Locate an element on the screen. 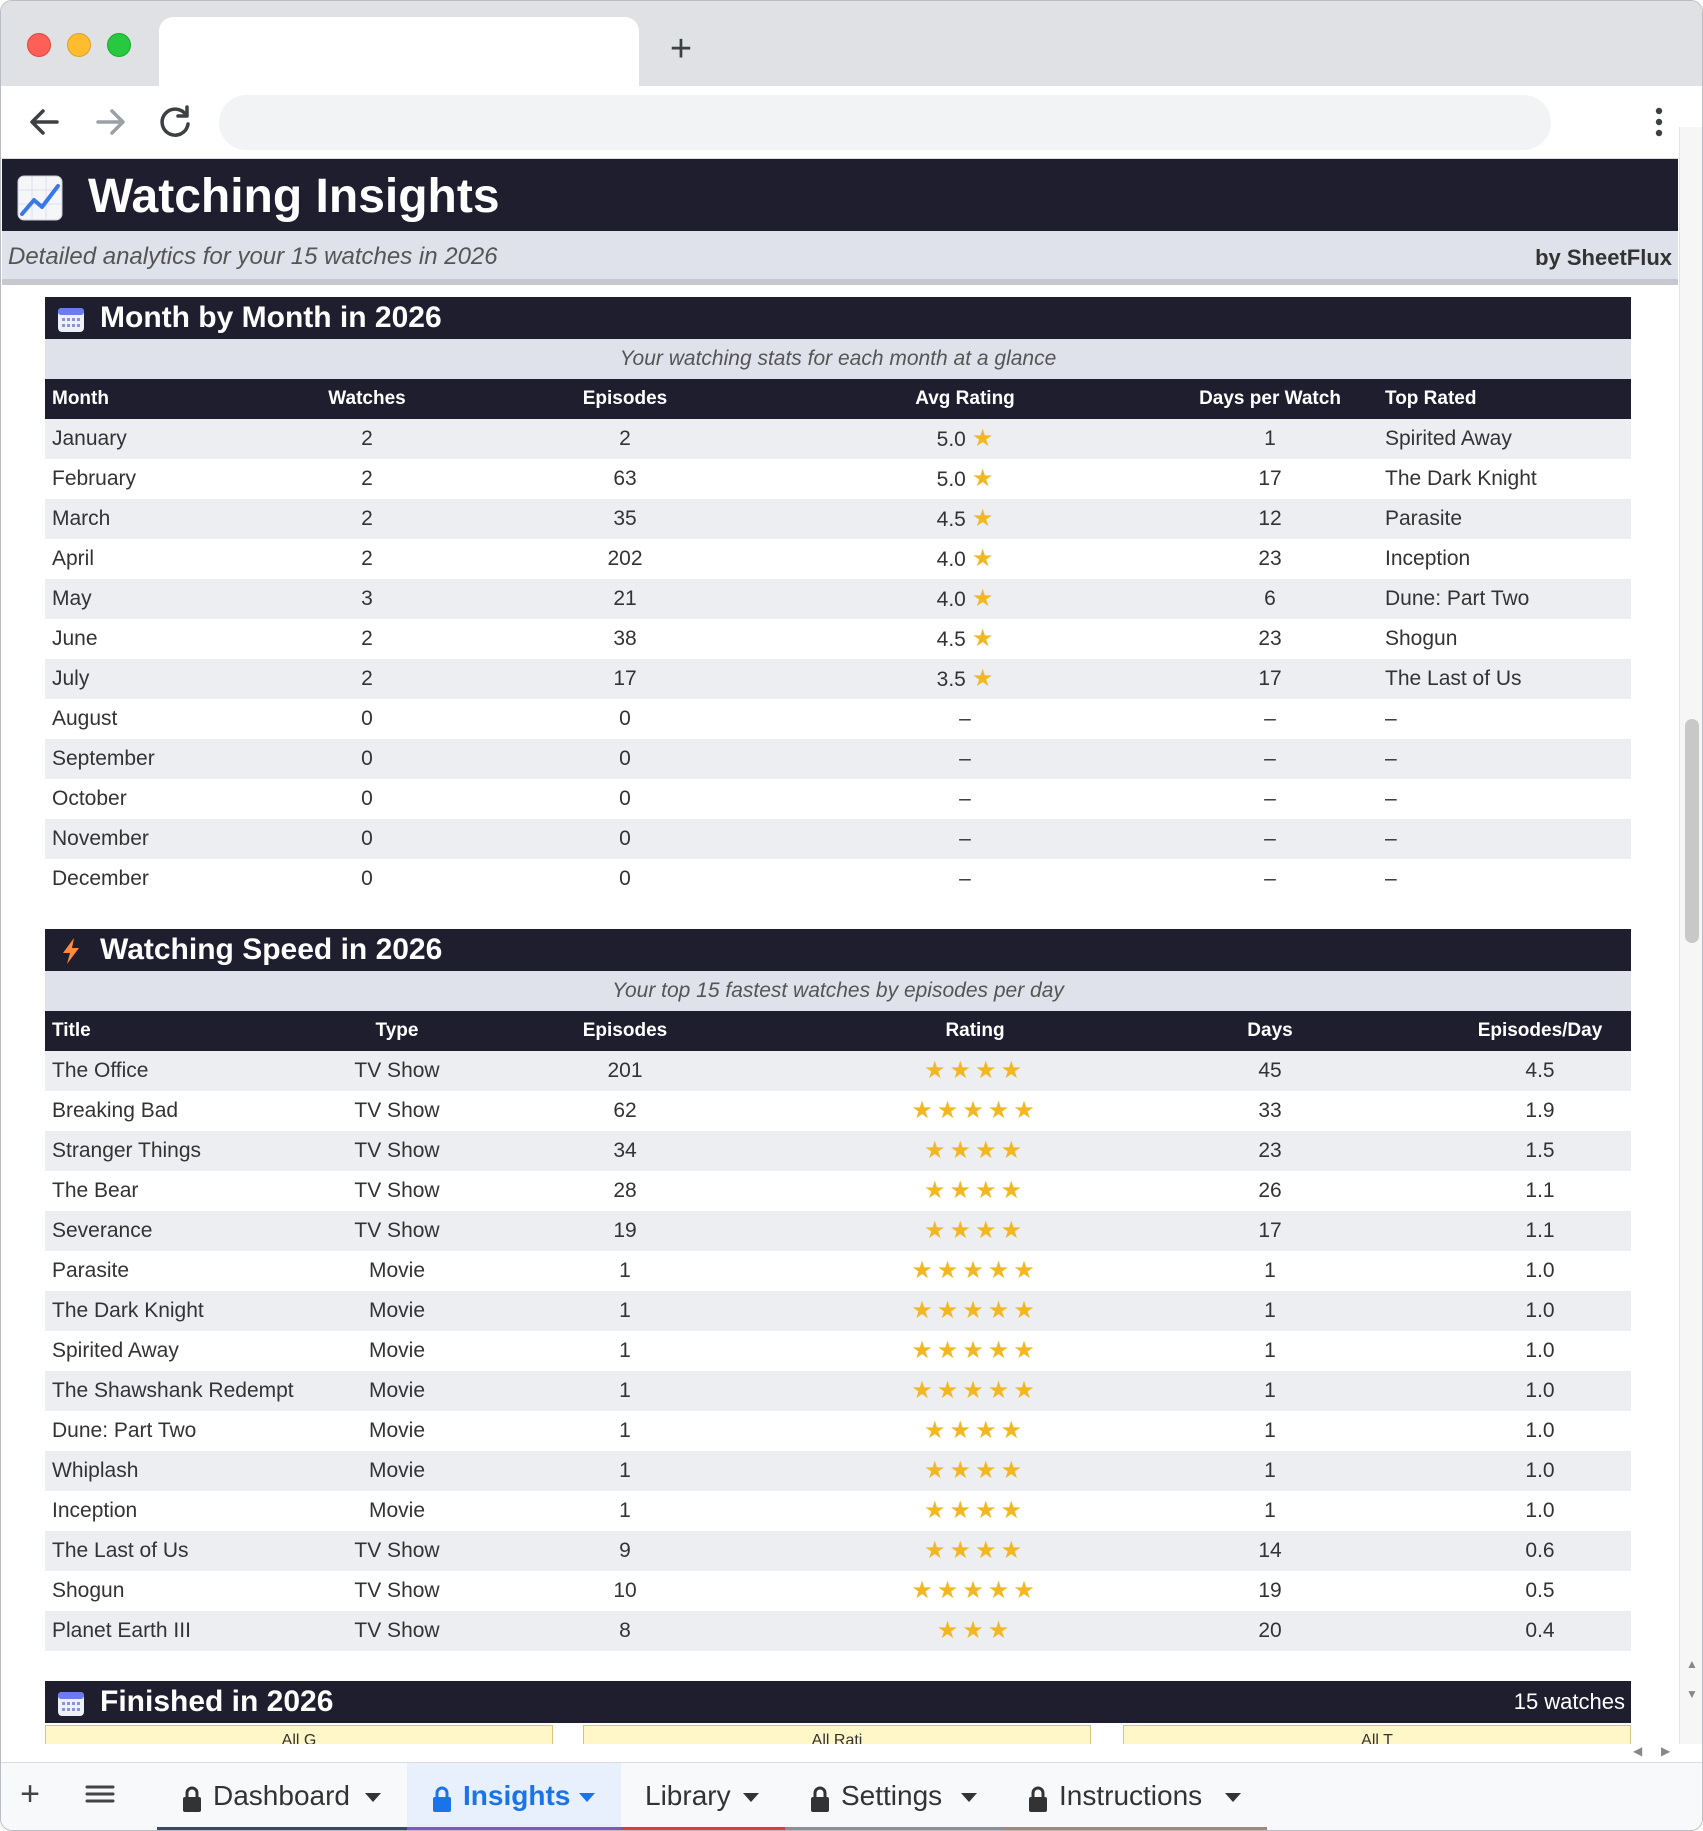 This screenshot has height=1831, width=1703. month-table-row: February 2 63 5.0 ★ 17 The Dark Knight is located at coordinates (838, 479).